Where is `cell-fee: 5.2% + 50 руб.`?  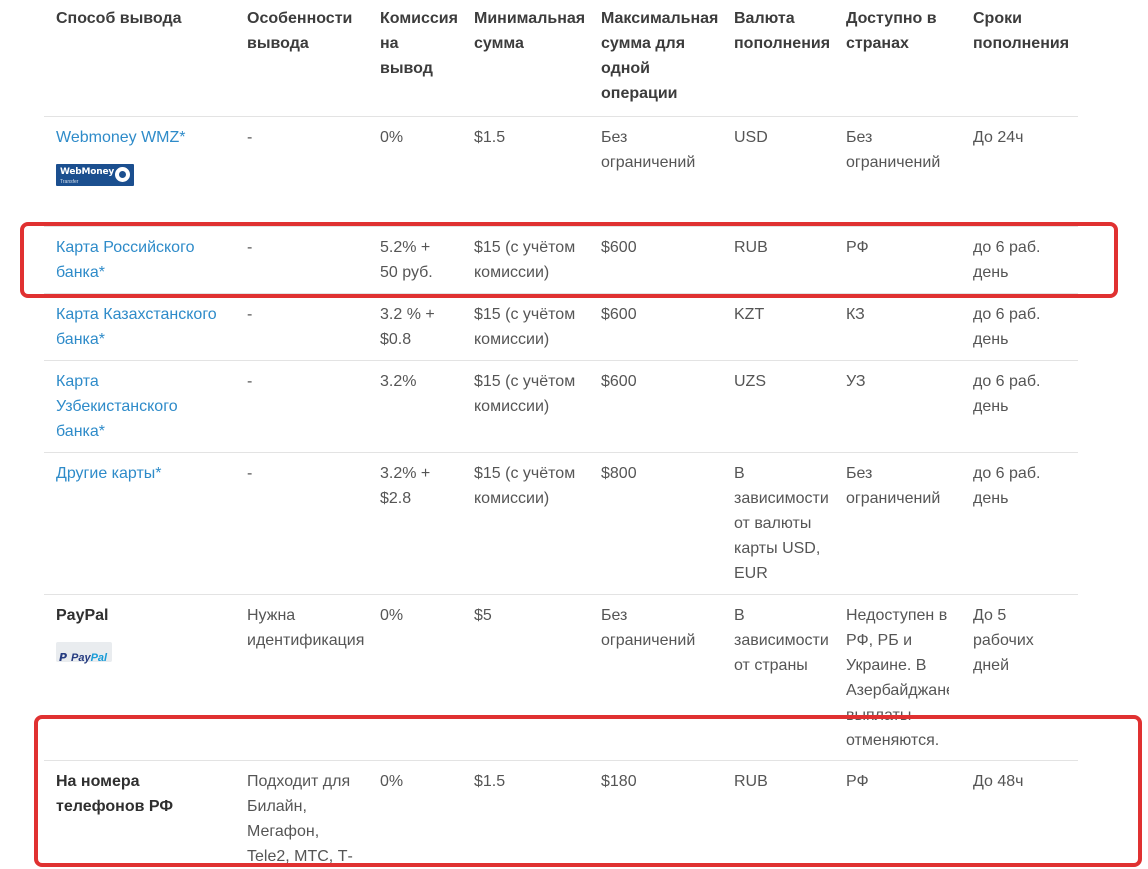 cell-fee: 5.2% + 50 руб. is located at coordinates (415, 260).